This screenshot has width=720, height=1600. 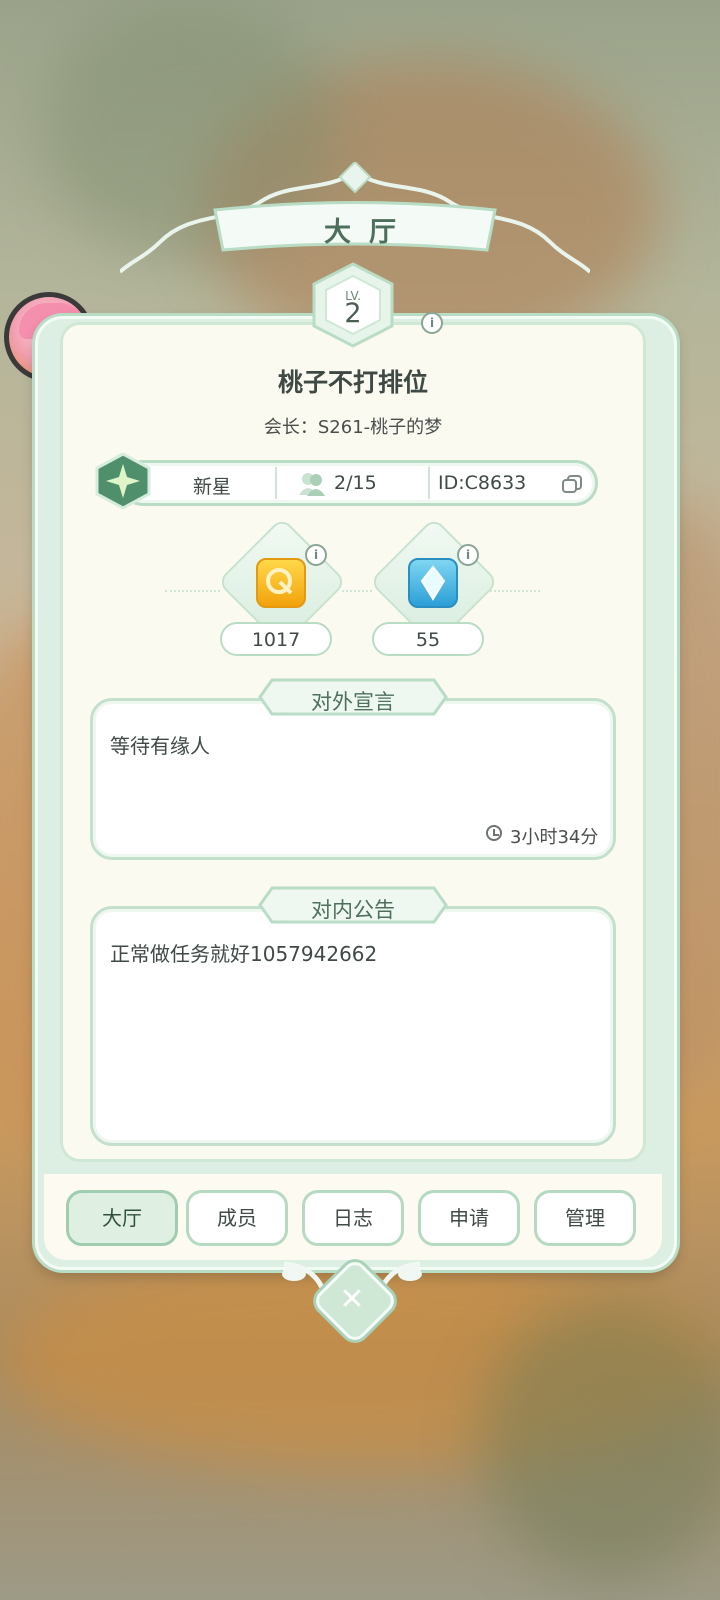 What do you see at coordinates (369, 232) in the screenshot?
I see `page-title: 大厅` at bounding box center [369, 232].